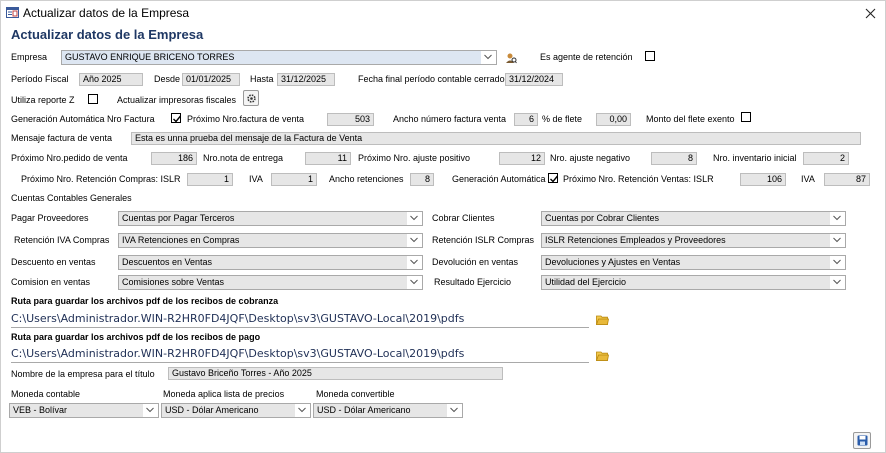 The width and height of the screenshot is (886, 453). What do you see at coordinates (650, 56) in the screenshot?
I see `agente-retencion-checkbox` at bounding box center [650, 56].